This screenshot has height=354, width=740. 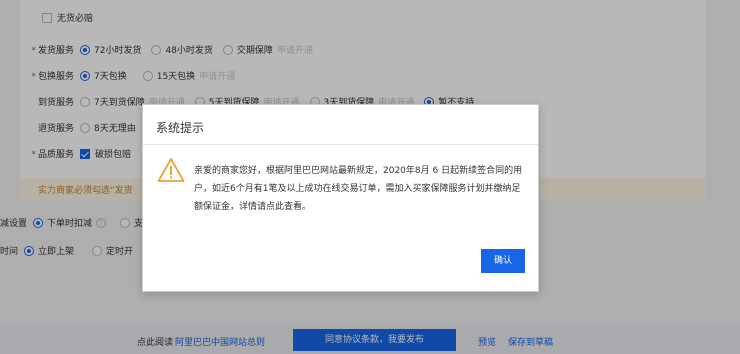 I want to click on warning-icon, so click(x=171, y=170).